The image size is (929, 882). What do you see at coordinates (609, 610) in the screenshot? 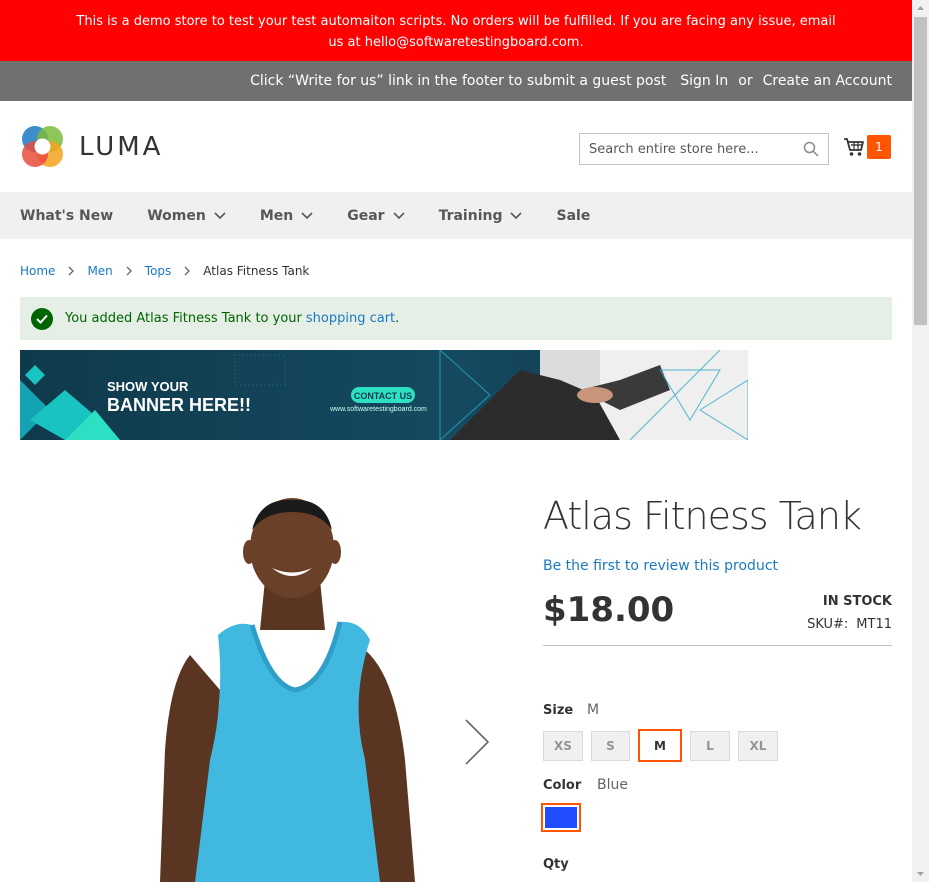
I see `product-price: $18.00` at bounding box center [609, 610].